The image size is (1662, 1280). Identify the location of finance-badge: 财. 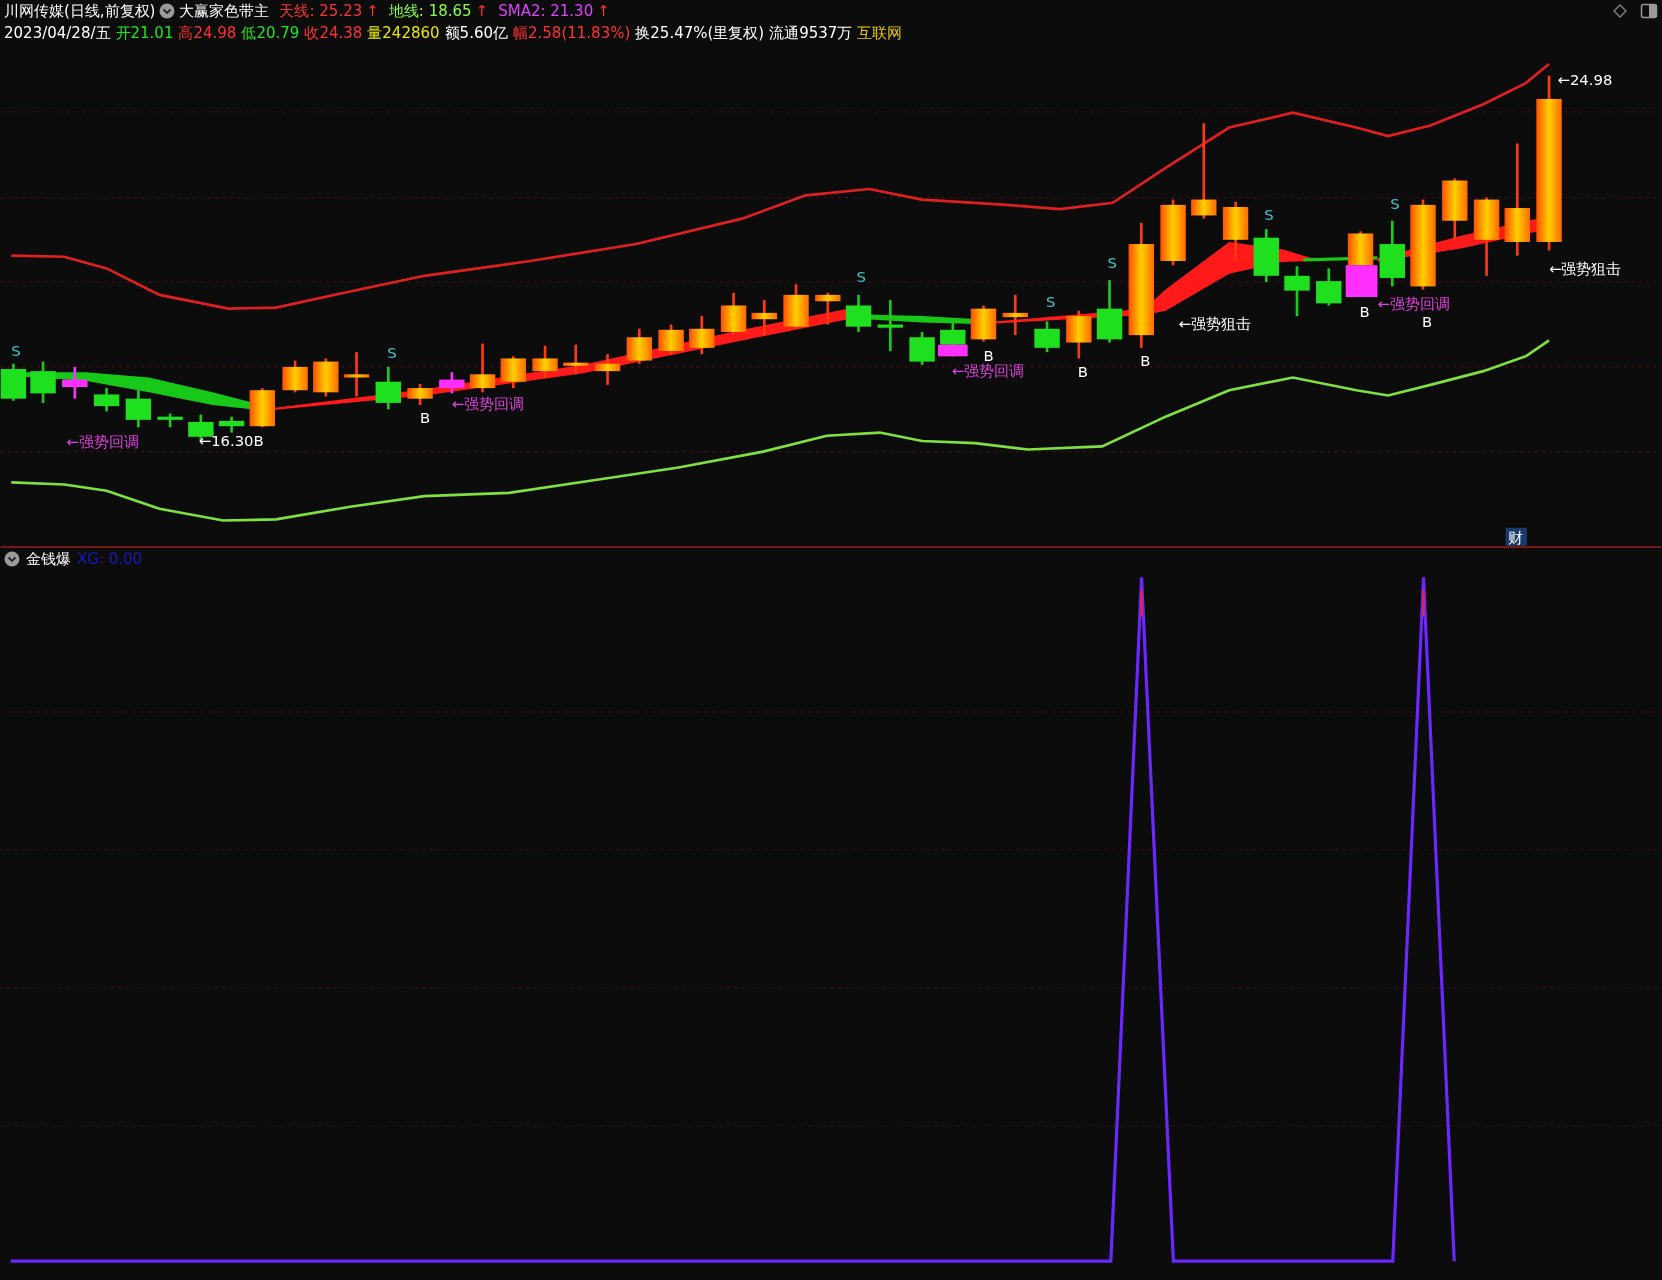
(1516, 536).